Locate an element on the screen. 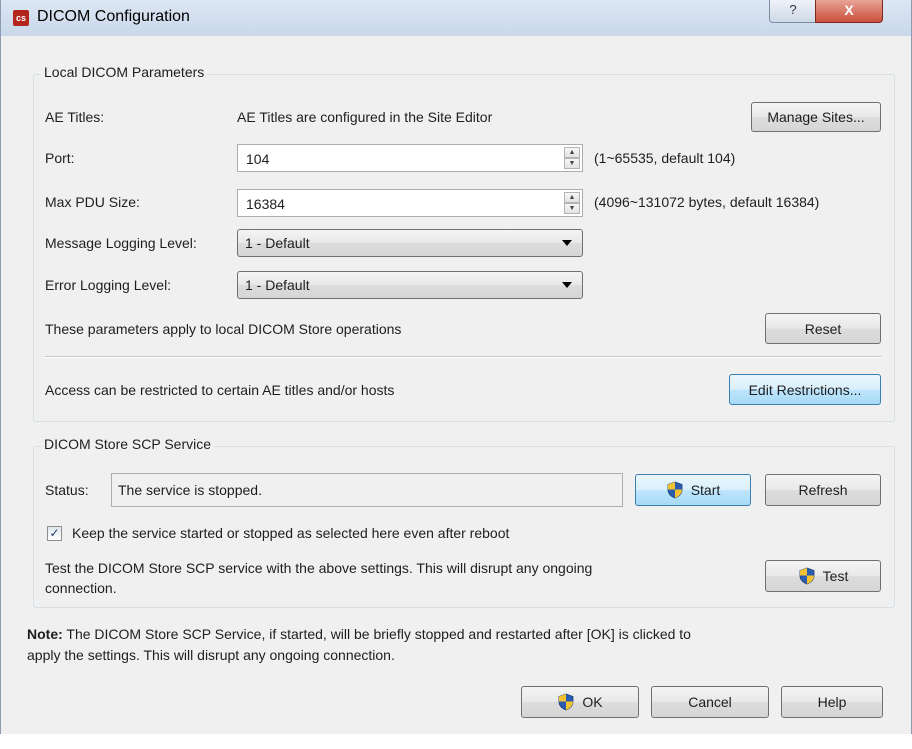 The width and height of the screenshot is (912, 749). max-pdu-spinner: ▲ ▼ is located at coordinates (572, 203).